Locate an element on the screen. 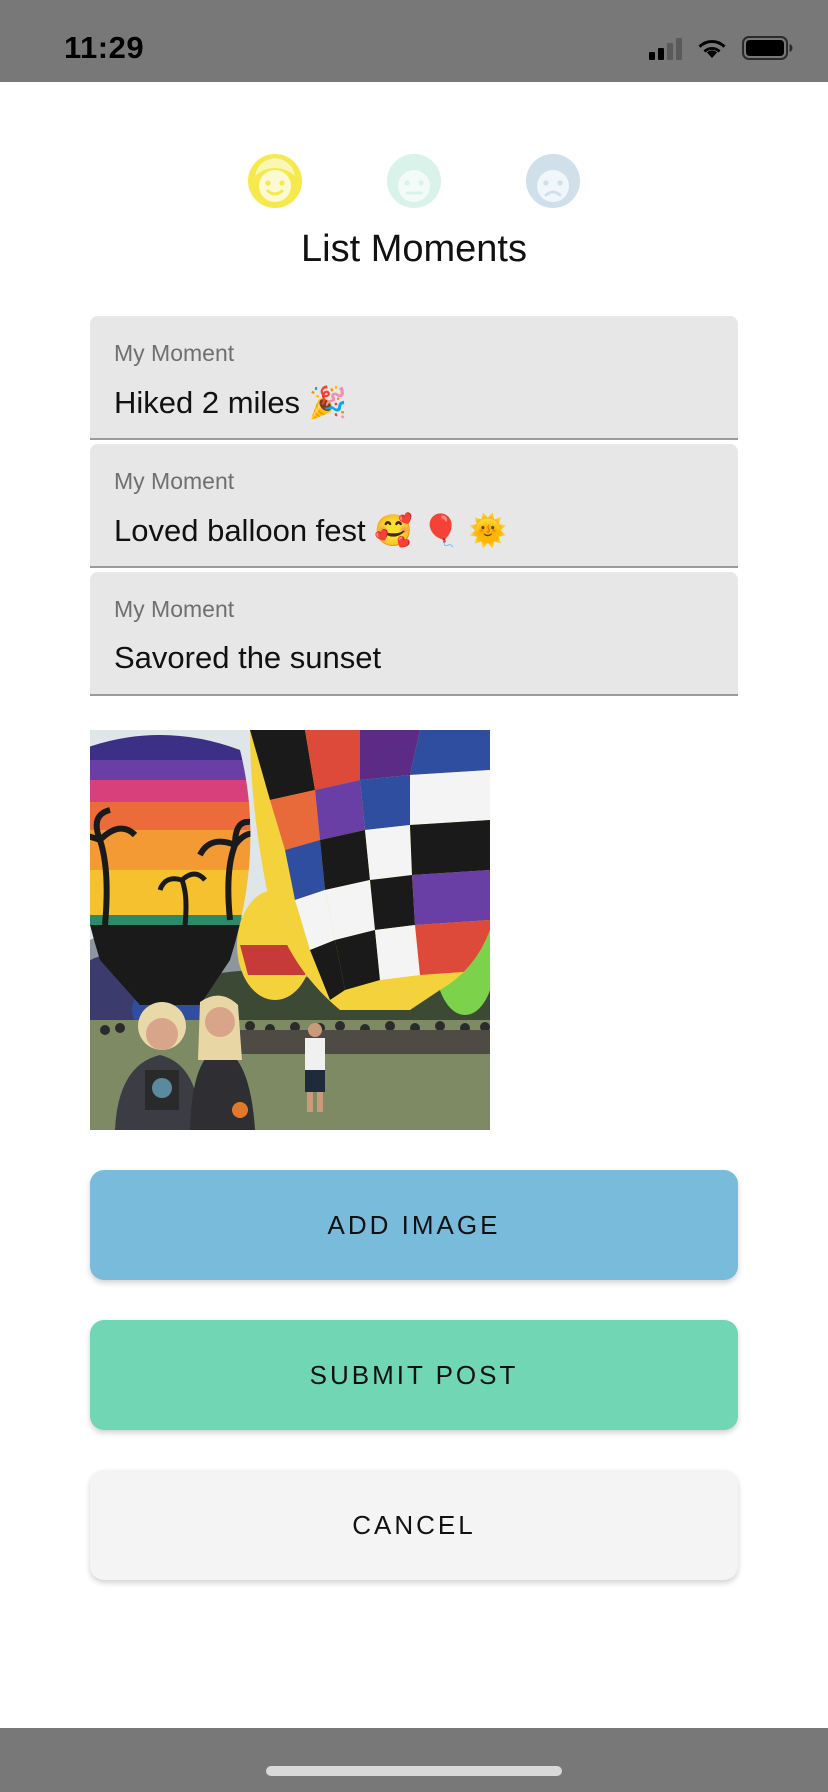  cancel-button: CANCEL is located at coordinates (414, 1525).